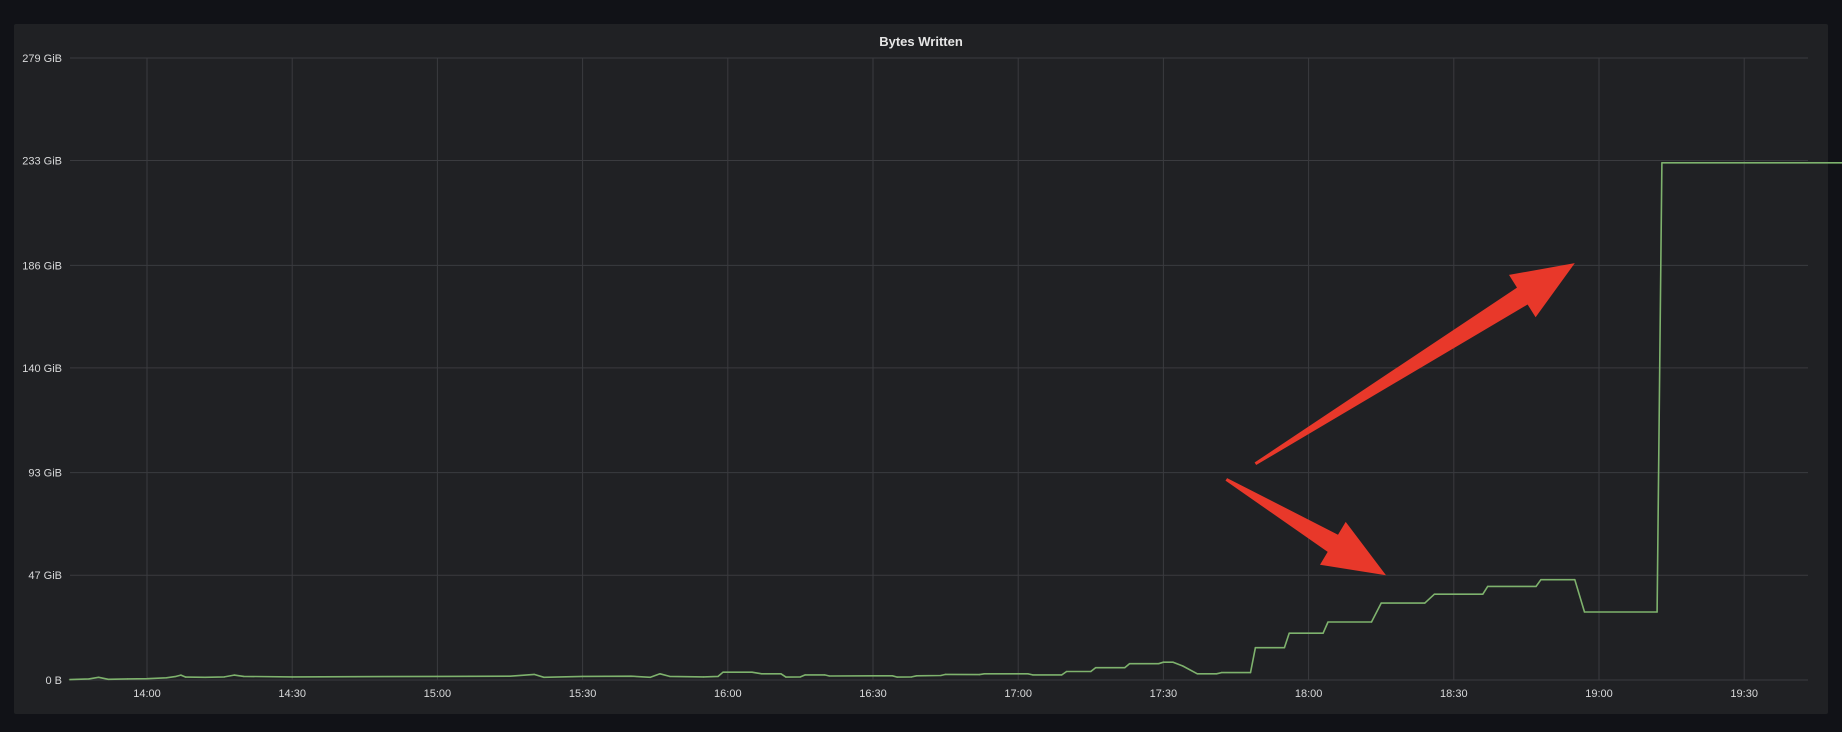 The width and height of the screenshot is (1842, 732). Describe the element at coordinates (42, 266) in the screenshot. I see `y-tick-label: 186 GiB` at that location.